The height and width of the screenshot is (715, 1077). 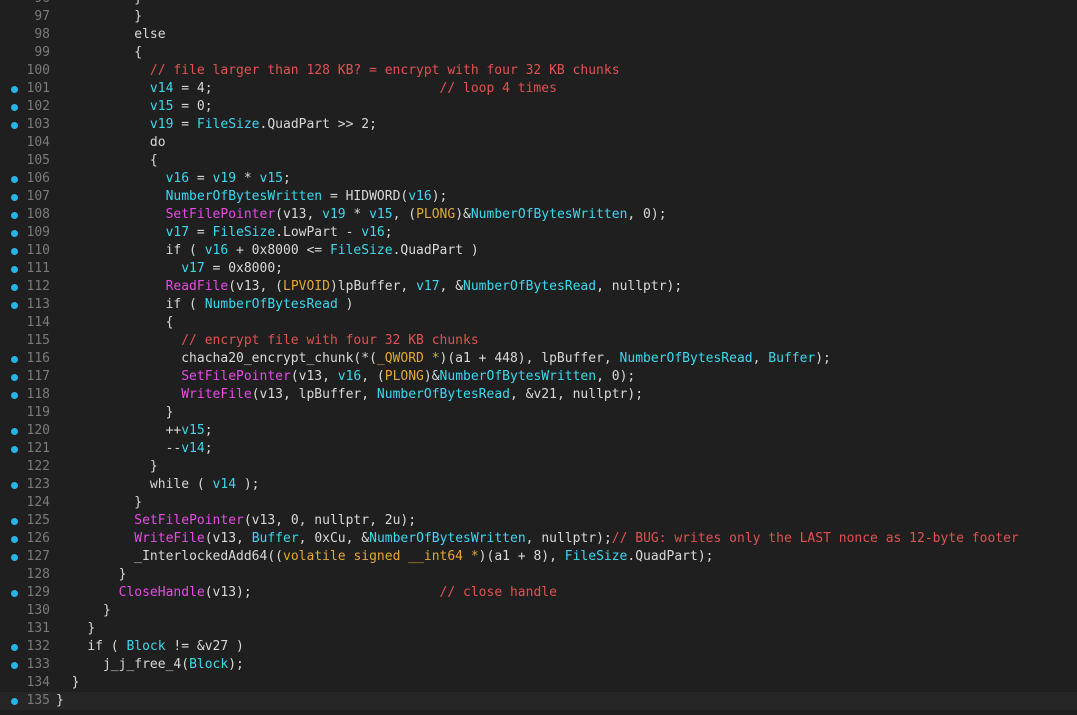 I want to click on code-token: , 0);, so click(x=647, y=214).